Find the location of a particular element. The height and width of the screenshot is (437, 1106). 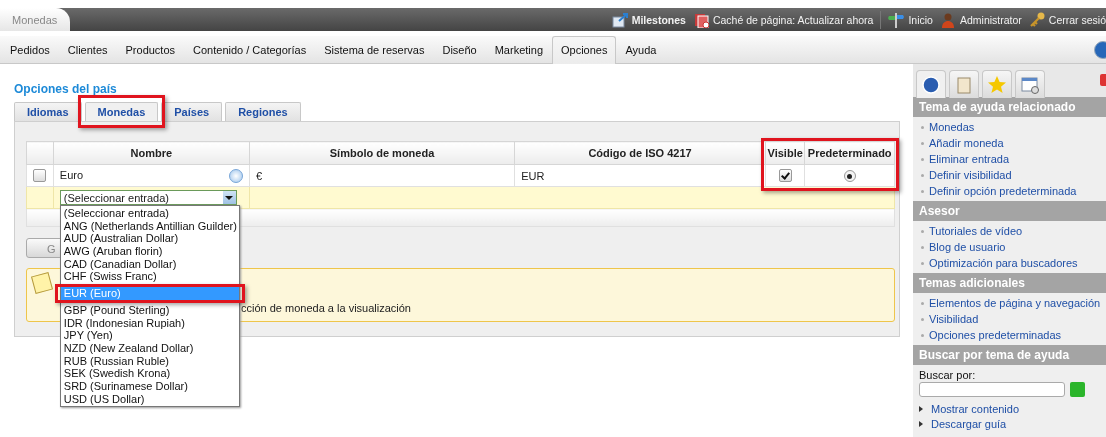

table-cell: EUR is located at coordinates (640, 175).